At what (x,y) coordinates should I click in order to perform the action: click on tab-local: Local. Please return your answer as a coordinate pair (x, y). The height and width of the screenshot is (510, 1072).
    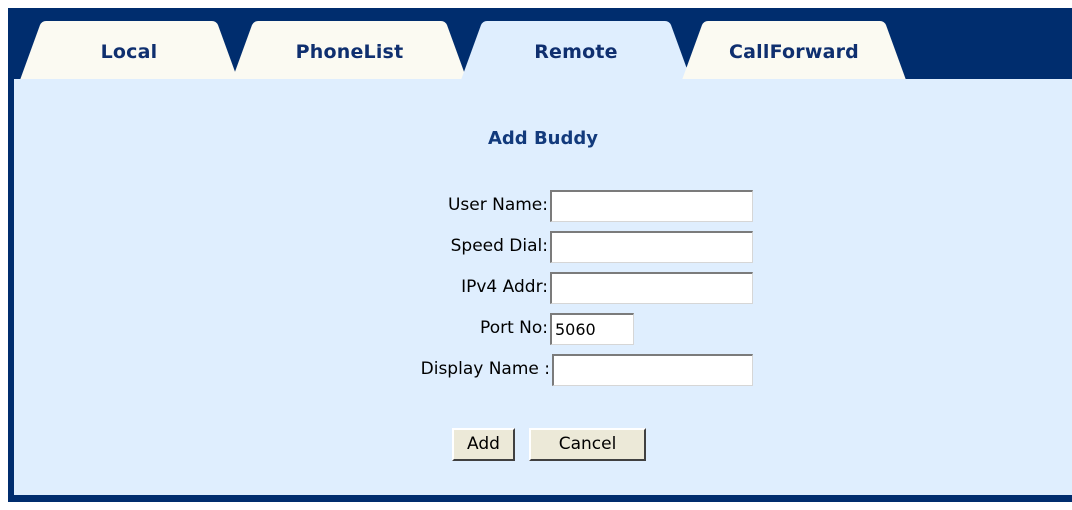
    Looking at the image, I should click on (129, 50).